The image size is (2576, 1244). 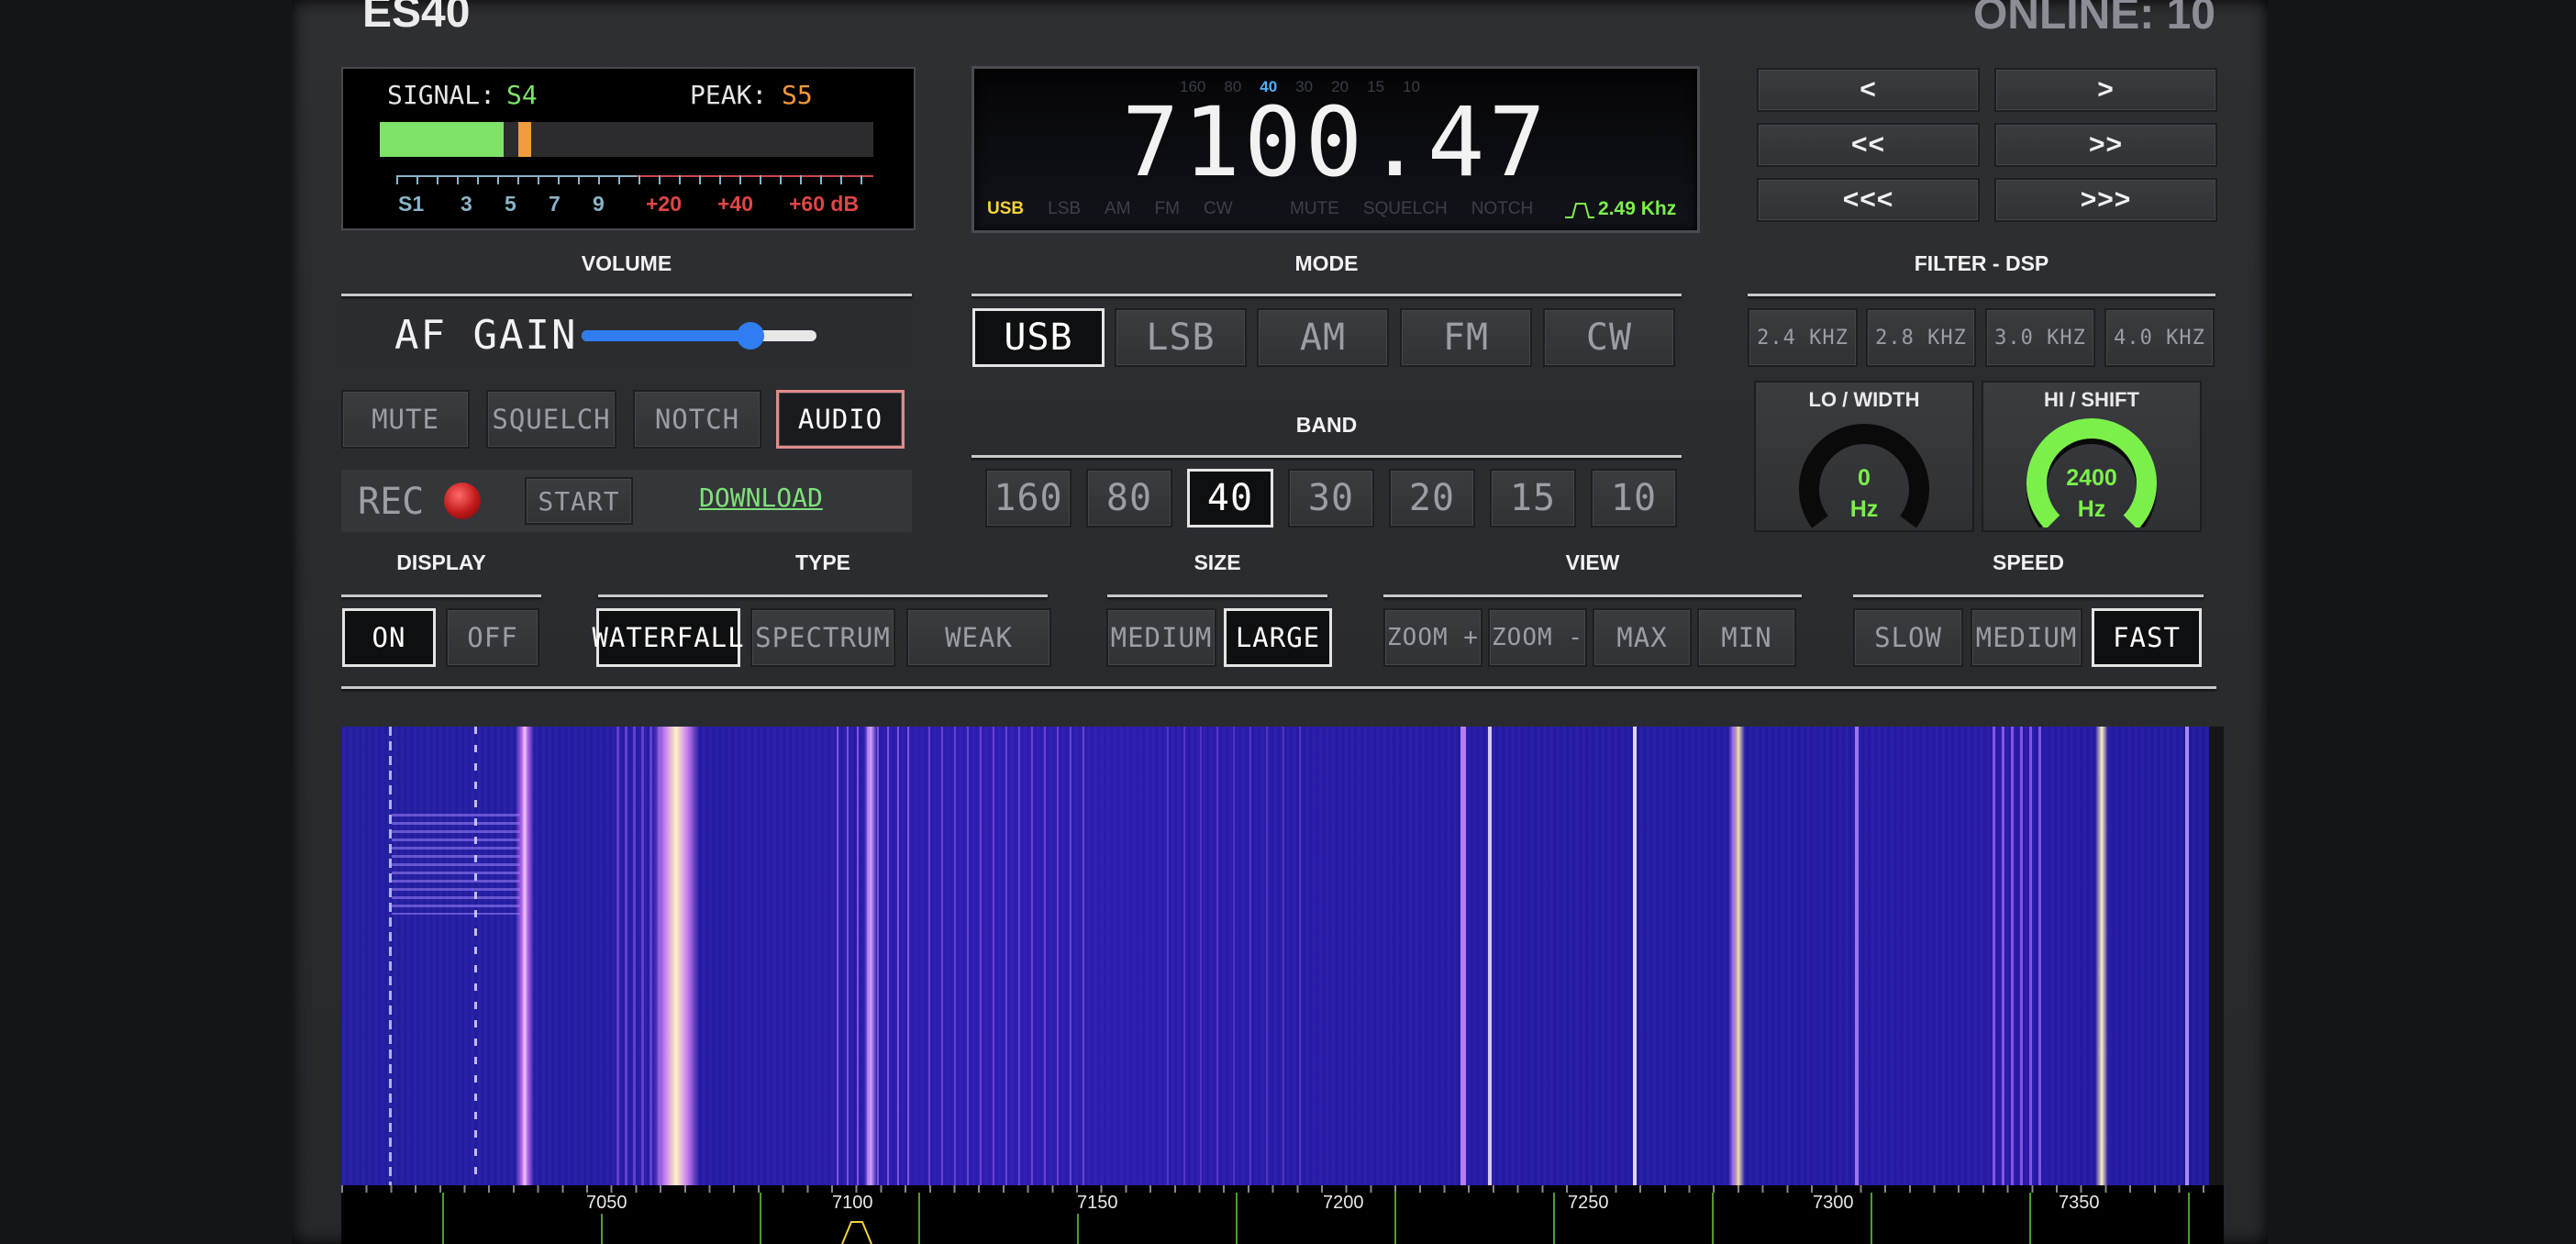 What do you see at coordinates (1326, 425) in the screenshot?
I see `band-header: BAND` at bounding box center [1326, 425].